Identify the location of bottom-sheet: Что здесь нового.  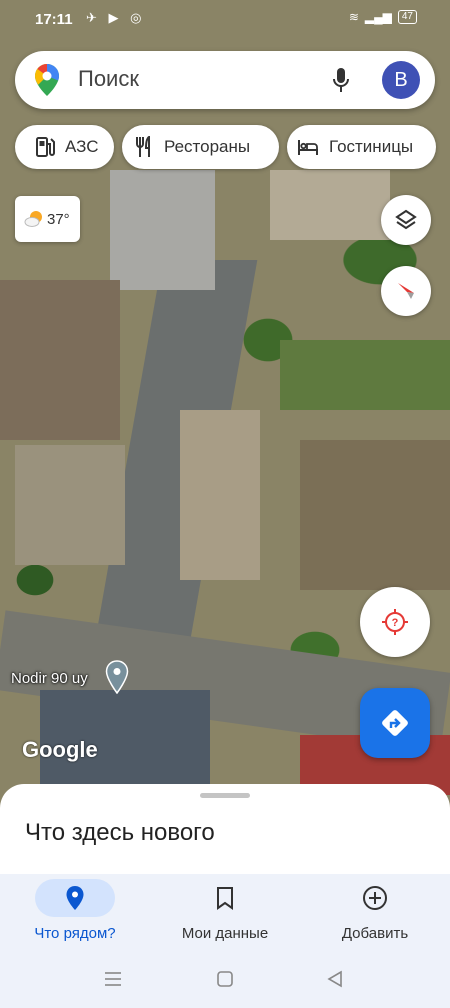
(225, 829).